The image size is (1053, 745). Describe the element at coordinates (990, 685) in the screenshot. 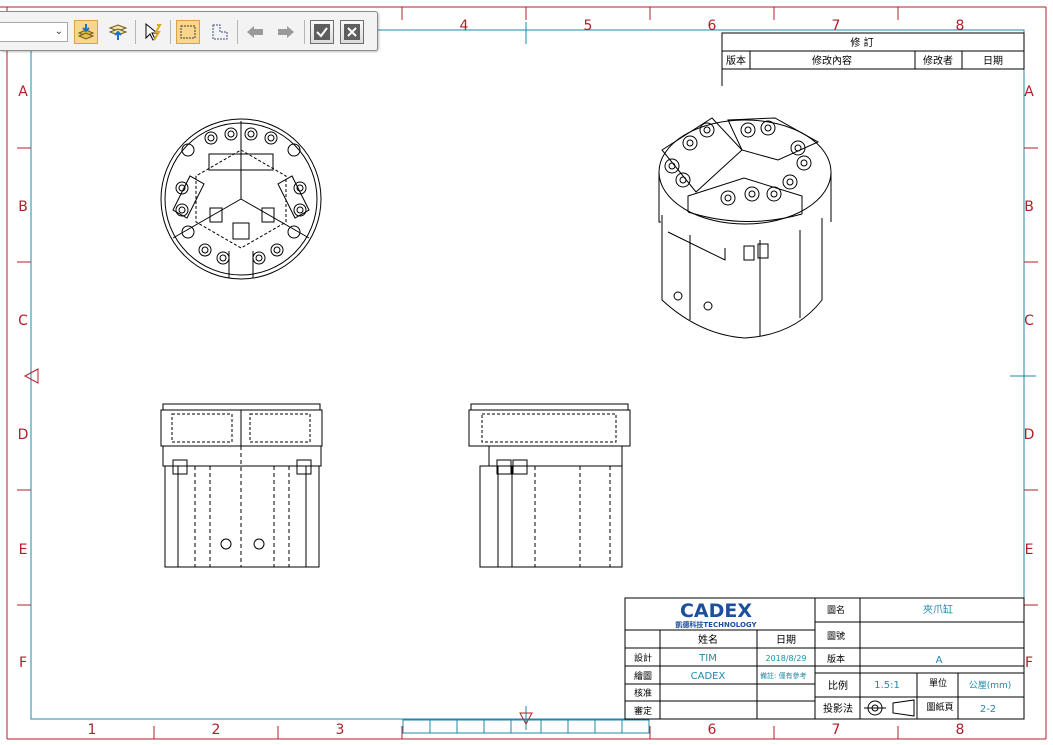

I see `unit-value: 公厘(mm)` at that location.